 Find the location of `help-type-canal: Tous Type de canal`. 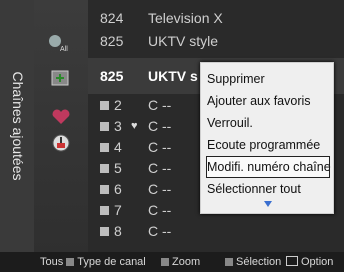

help-type-canal: Tous Type de canal is located at coordinates (93, 262).